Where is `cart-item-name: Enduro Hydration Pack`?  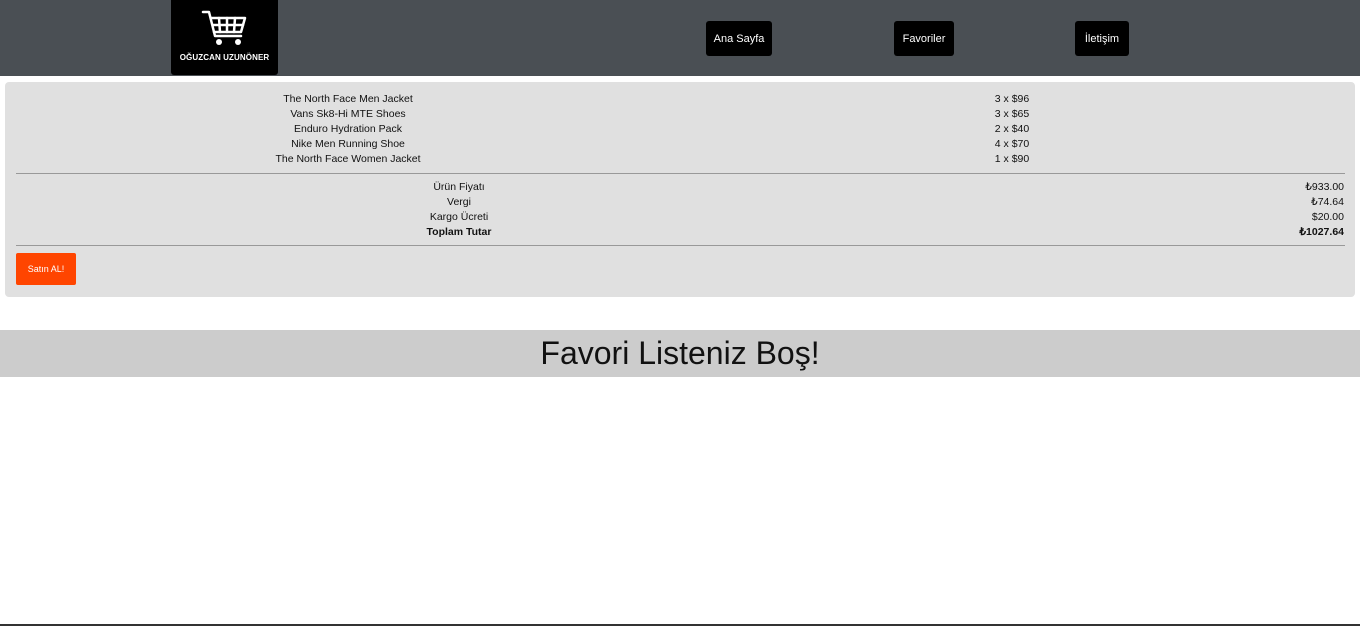 cart-item-name: Enduro Hydration Pack is located at coordinates (348, 129).